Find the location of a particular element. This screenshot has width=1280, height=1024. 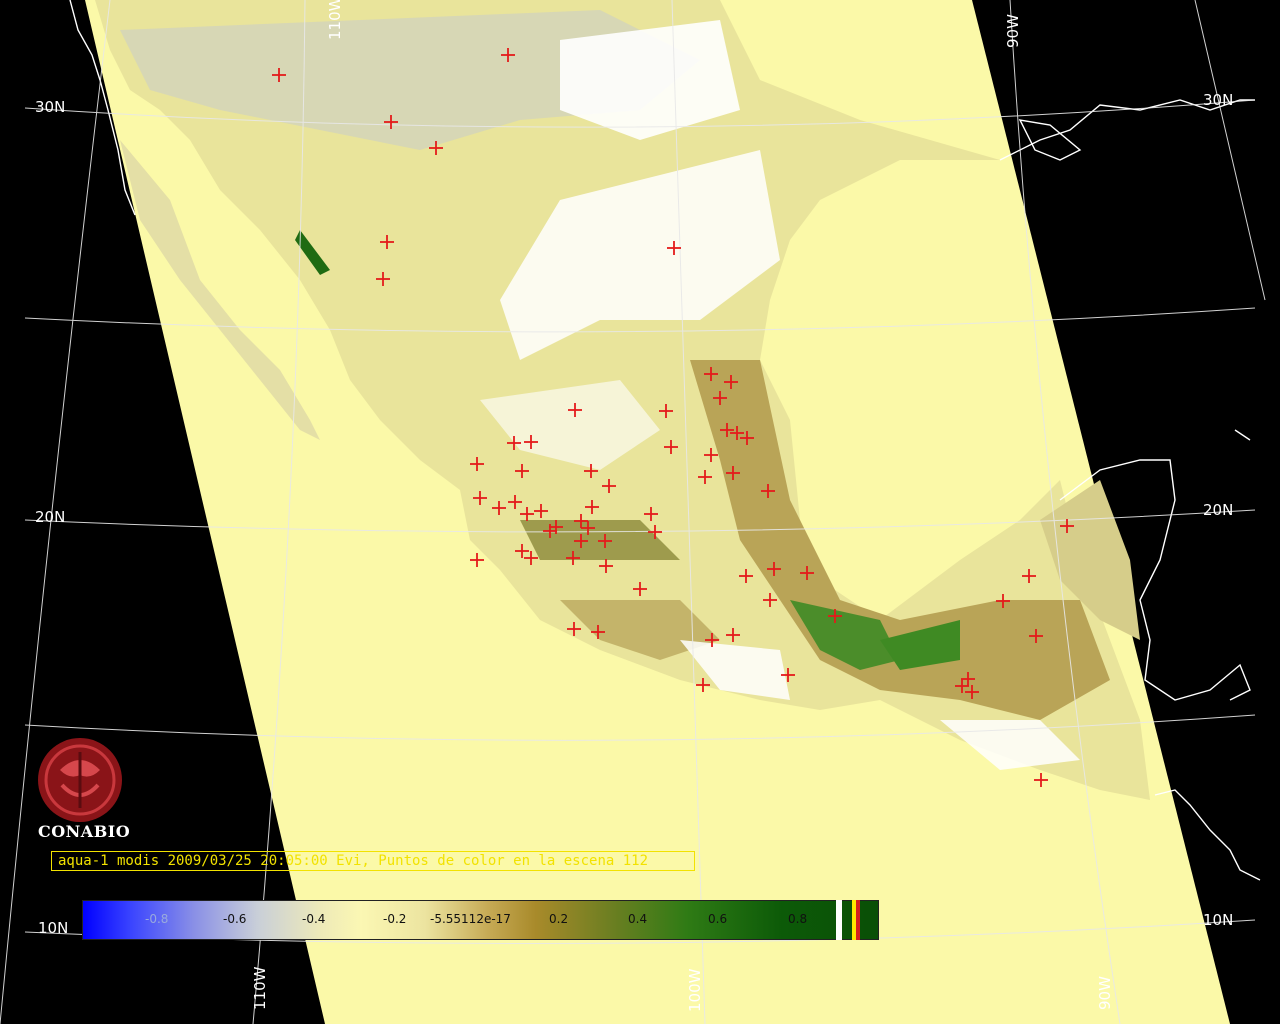

colorbar-tick: -0.4 is located at coordinates (314, 919).